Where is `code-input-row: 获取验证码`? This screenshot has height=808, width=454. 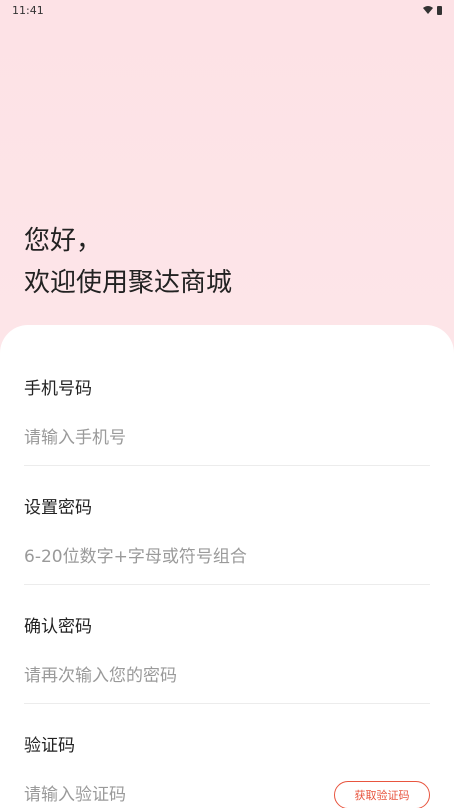 code-input-row: 获取验证码 is located at coordinates (227, 794).